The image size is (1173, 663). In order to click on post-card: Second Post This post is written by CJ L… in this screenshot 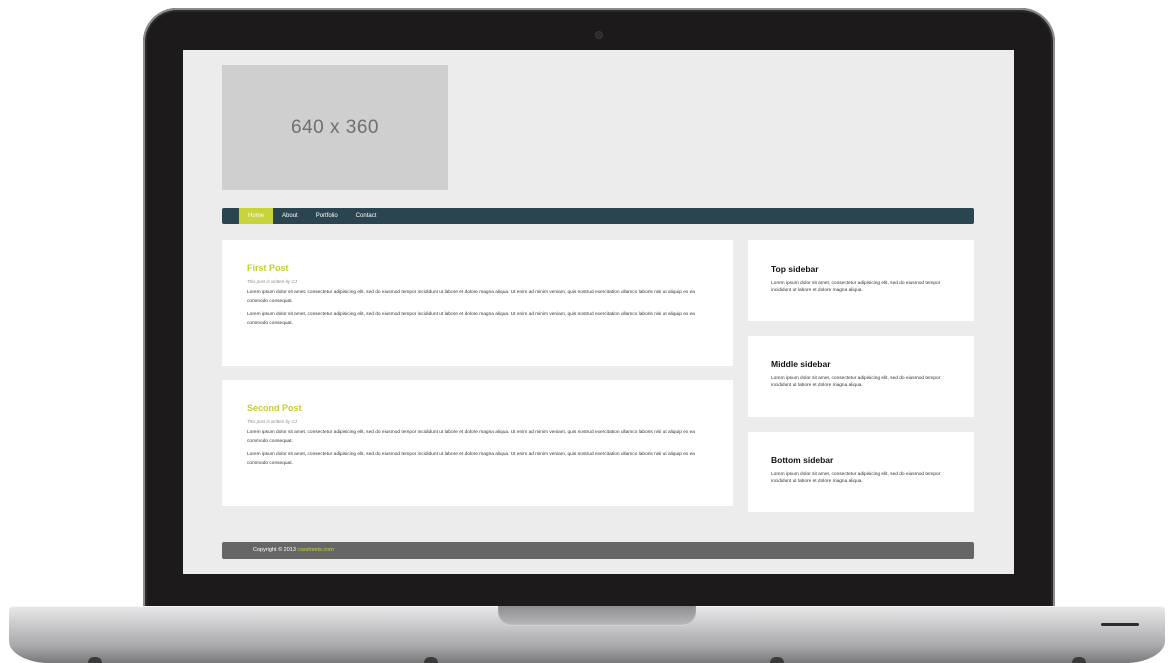, I will do `click(477, 443)`.